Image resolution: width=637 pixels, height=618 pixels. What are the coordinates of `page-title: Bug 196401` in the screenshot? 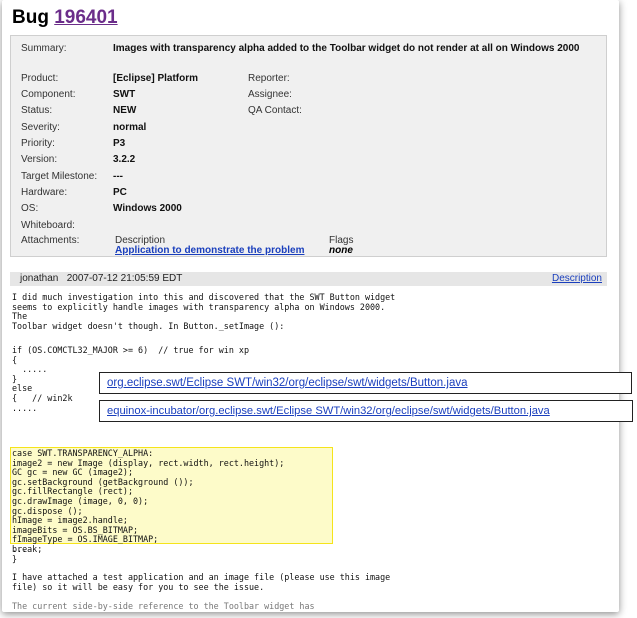 It's located at (65, 18).